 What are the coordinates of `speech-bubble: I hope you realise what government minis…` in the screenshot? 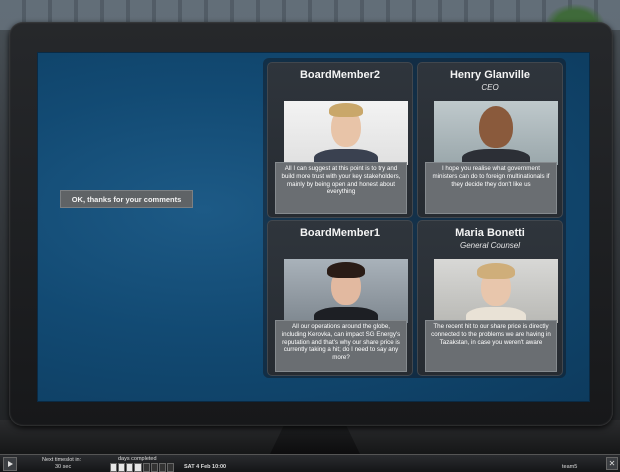 It's located at (491, 188).